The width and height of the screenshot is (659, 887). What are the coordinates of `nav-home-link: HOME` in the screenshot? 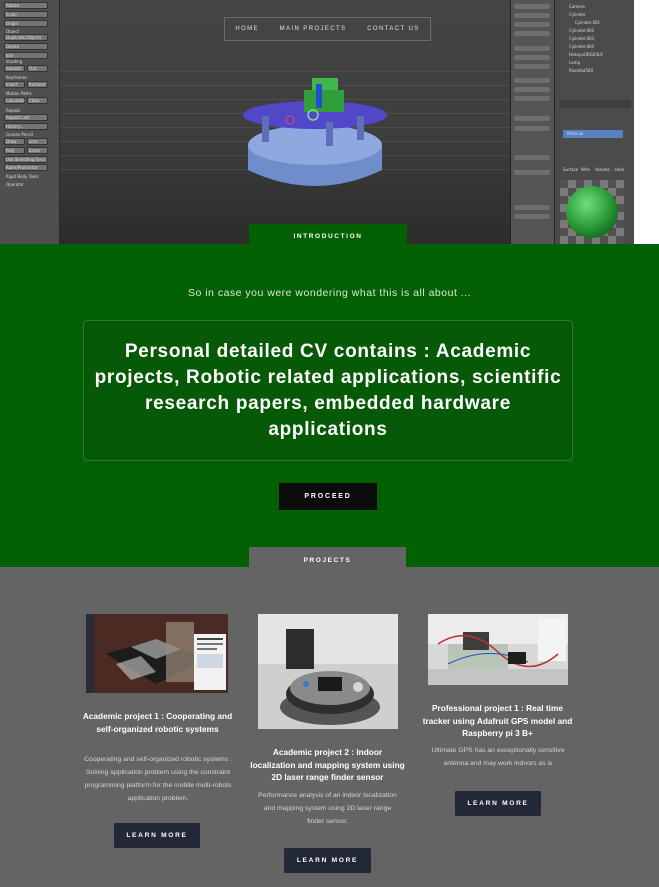 It's located at (247, 29).